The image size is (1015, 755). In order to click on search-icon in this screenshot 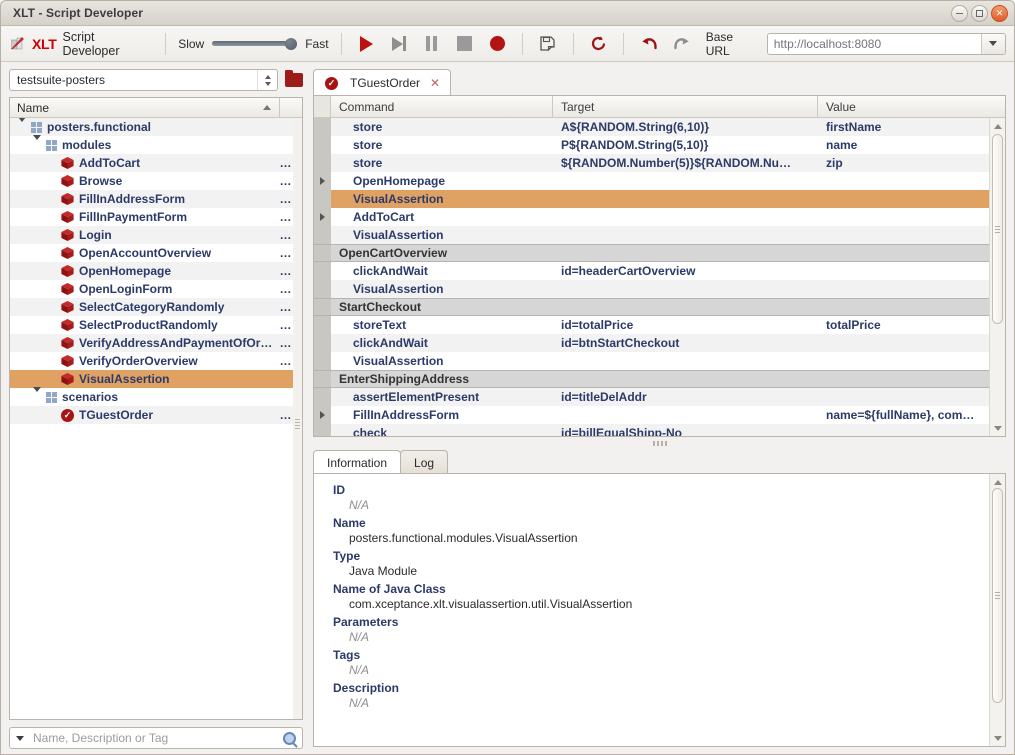, I will do `click(289, 738)`.